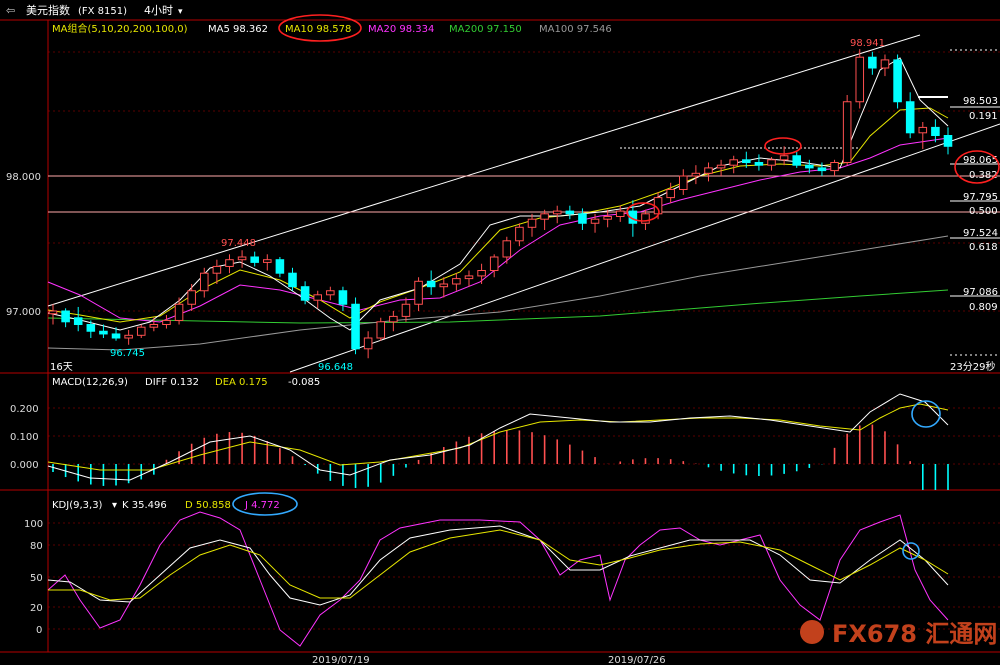 Image resolution: width=1000 pixels, height=665 pixels. I want to click on fib-ratio: 0.809, so click(983, 307).